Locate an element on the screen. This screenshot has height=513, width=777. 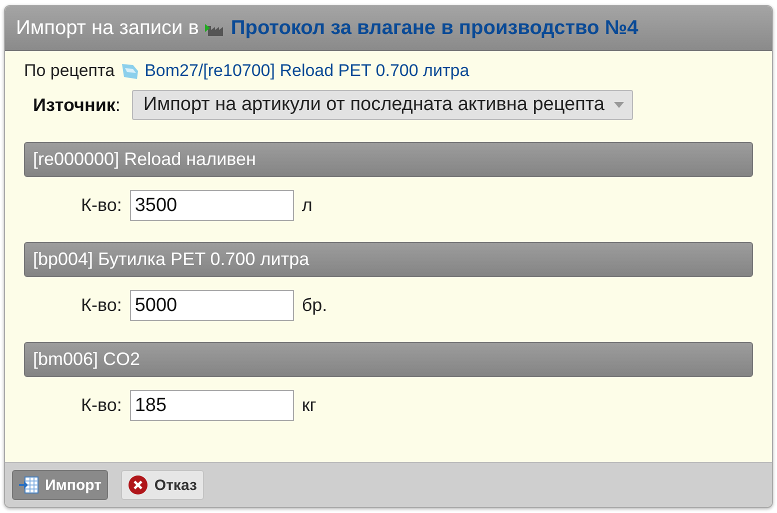
section-header: [re000000] Reload наливен is located at coordinates (388, 159).